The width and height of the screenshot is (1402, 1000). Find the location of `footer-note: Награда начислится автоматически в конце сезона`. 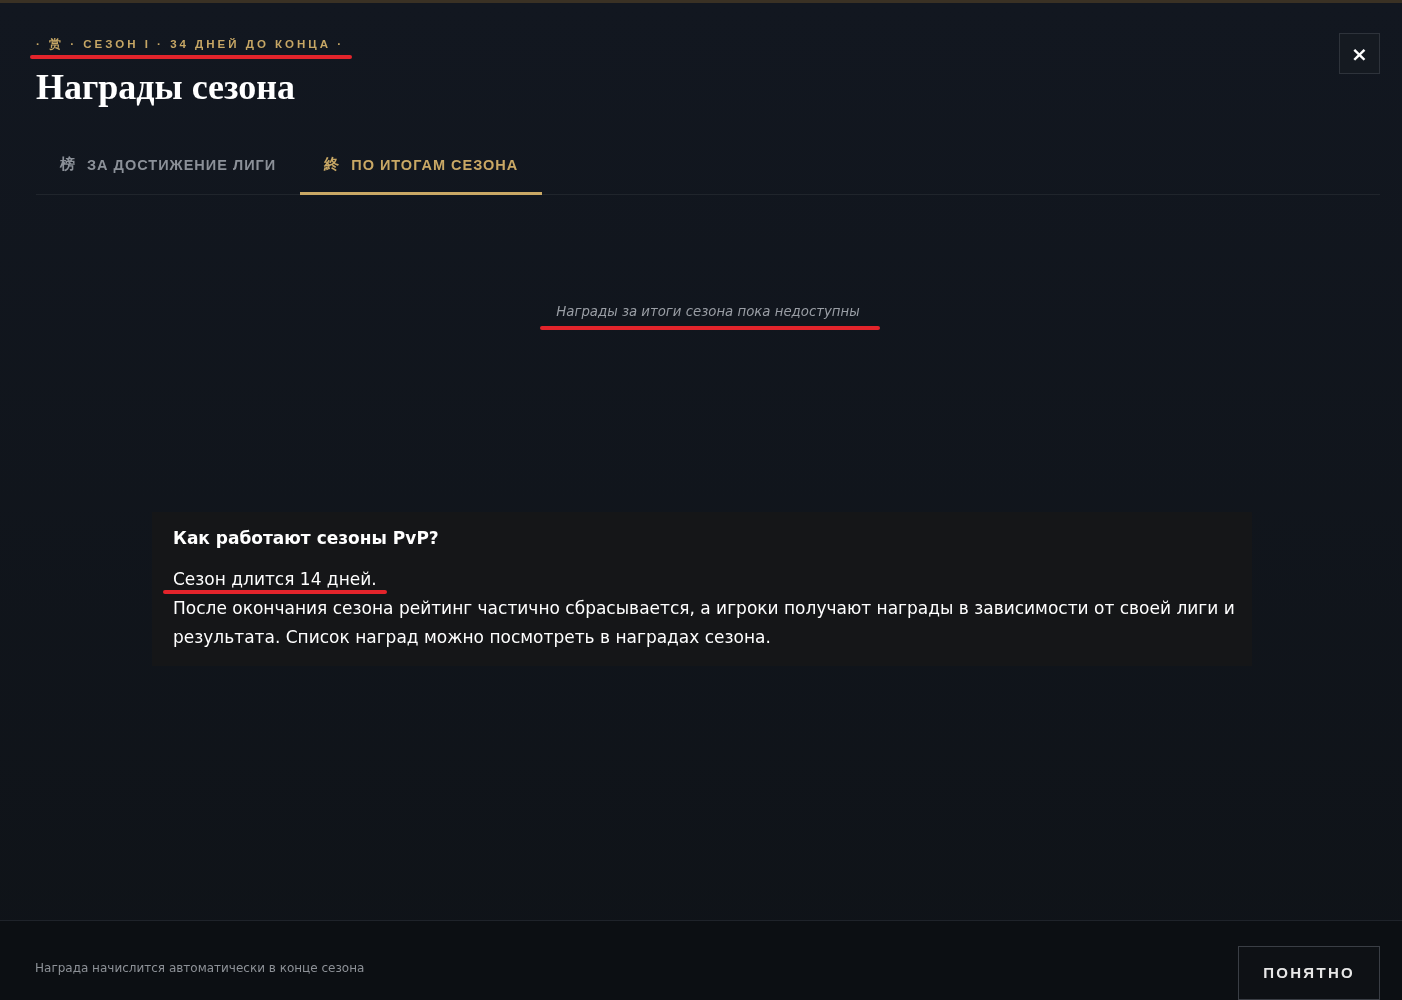

footer-note: Награда начислится автоматически в конце сезона is located at coordinates (200, 968).